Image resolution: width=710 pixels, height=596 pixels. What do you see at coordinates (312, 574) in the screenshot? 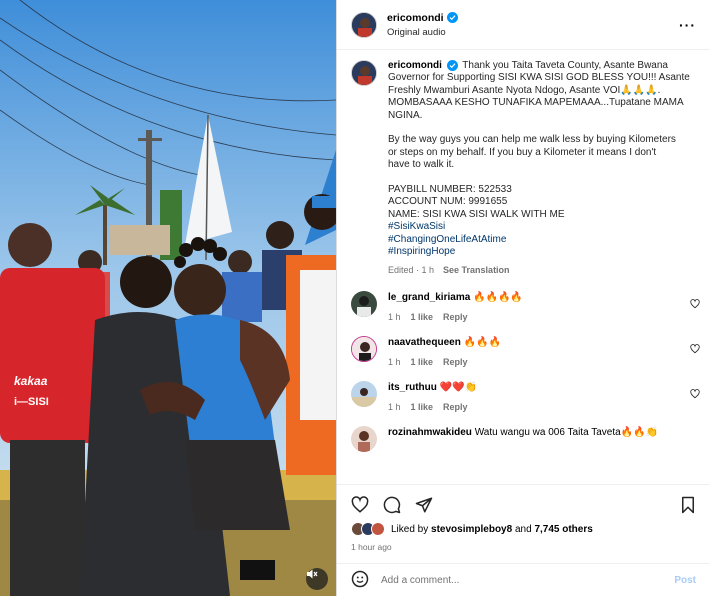
I see `muted-speaker-icon` at bounding box center [312, 574].